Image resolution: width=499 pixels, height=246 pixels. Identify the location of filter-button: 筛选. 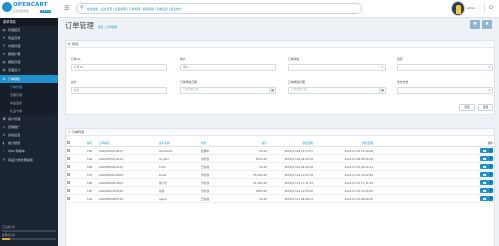
(467, 107).